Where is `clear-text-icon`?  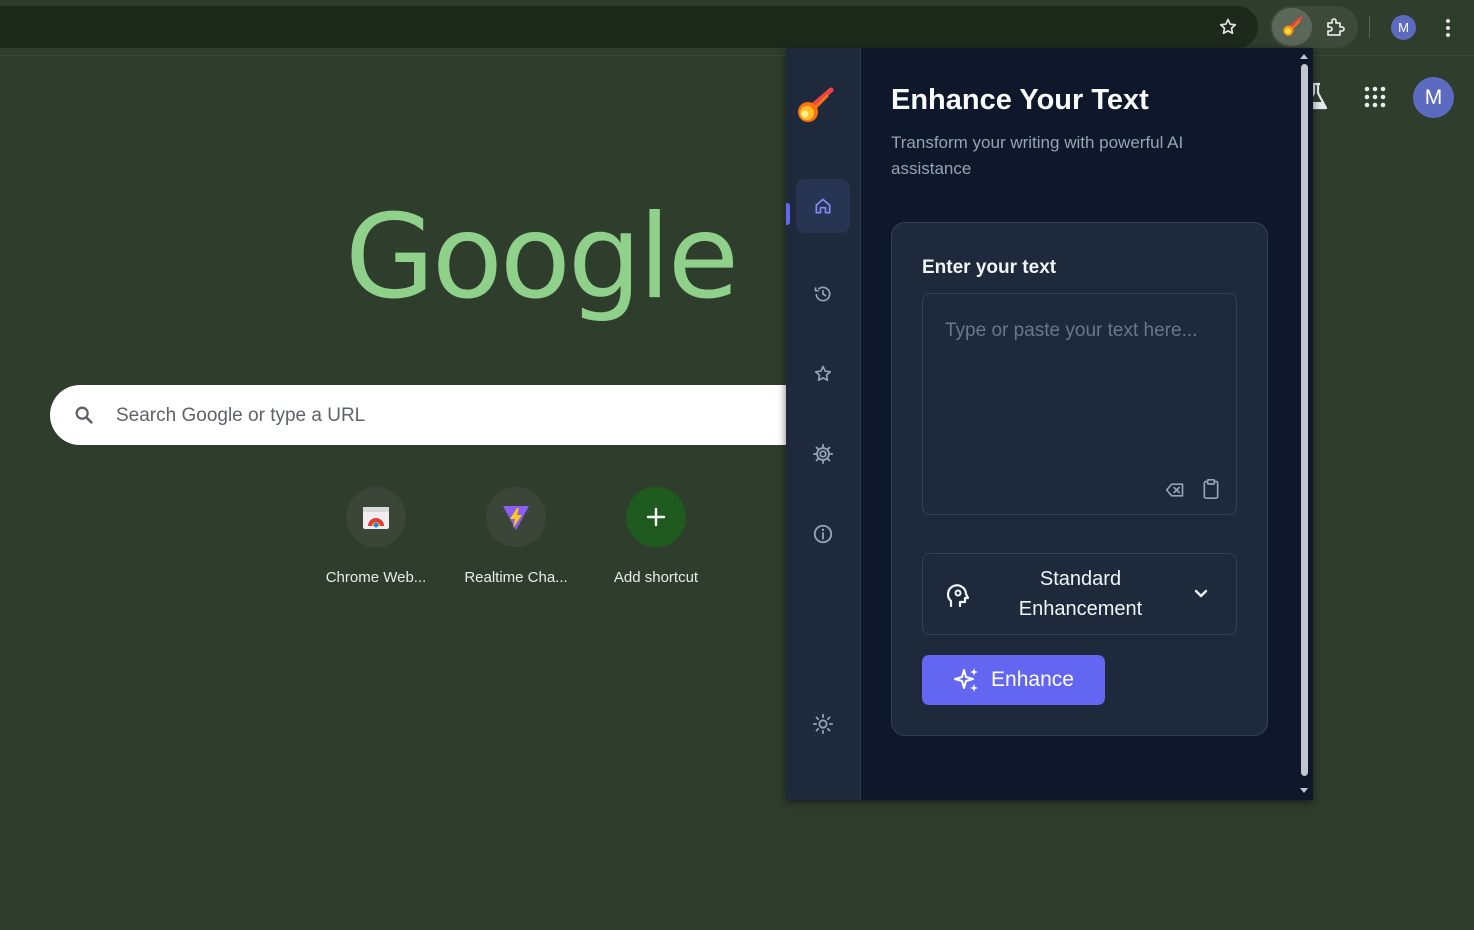 clear-text-icon is located at coordinates (1175, 490).